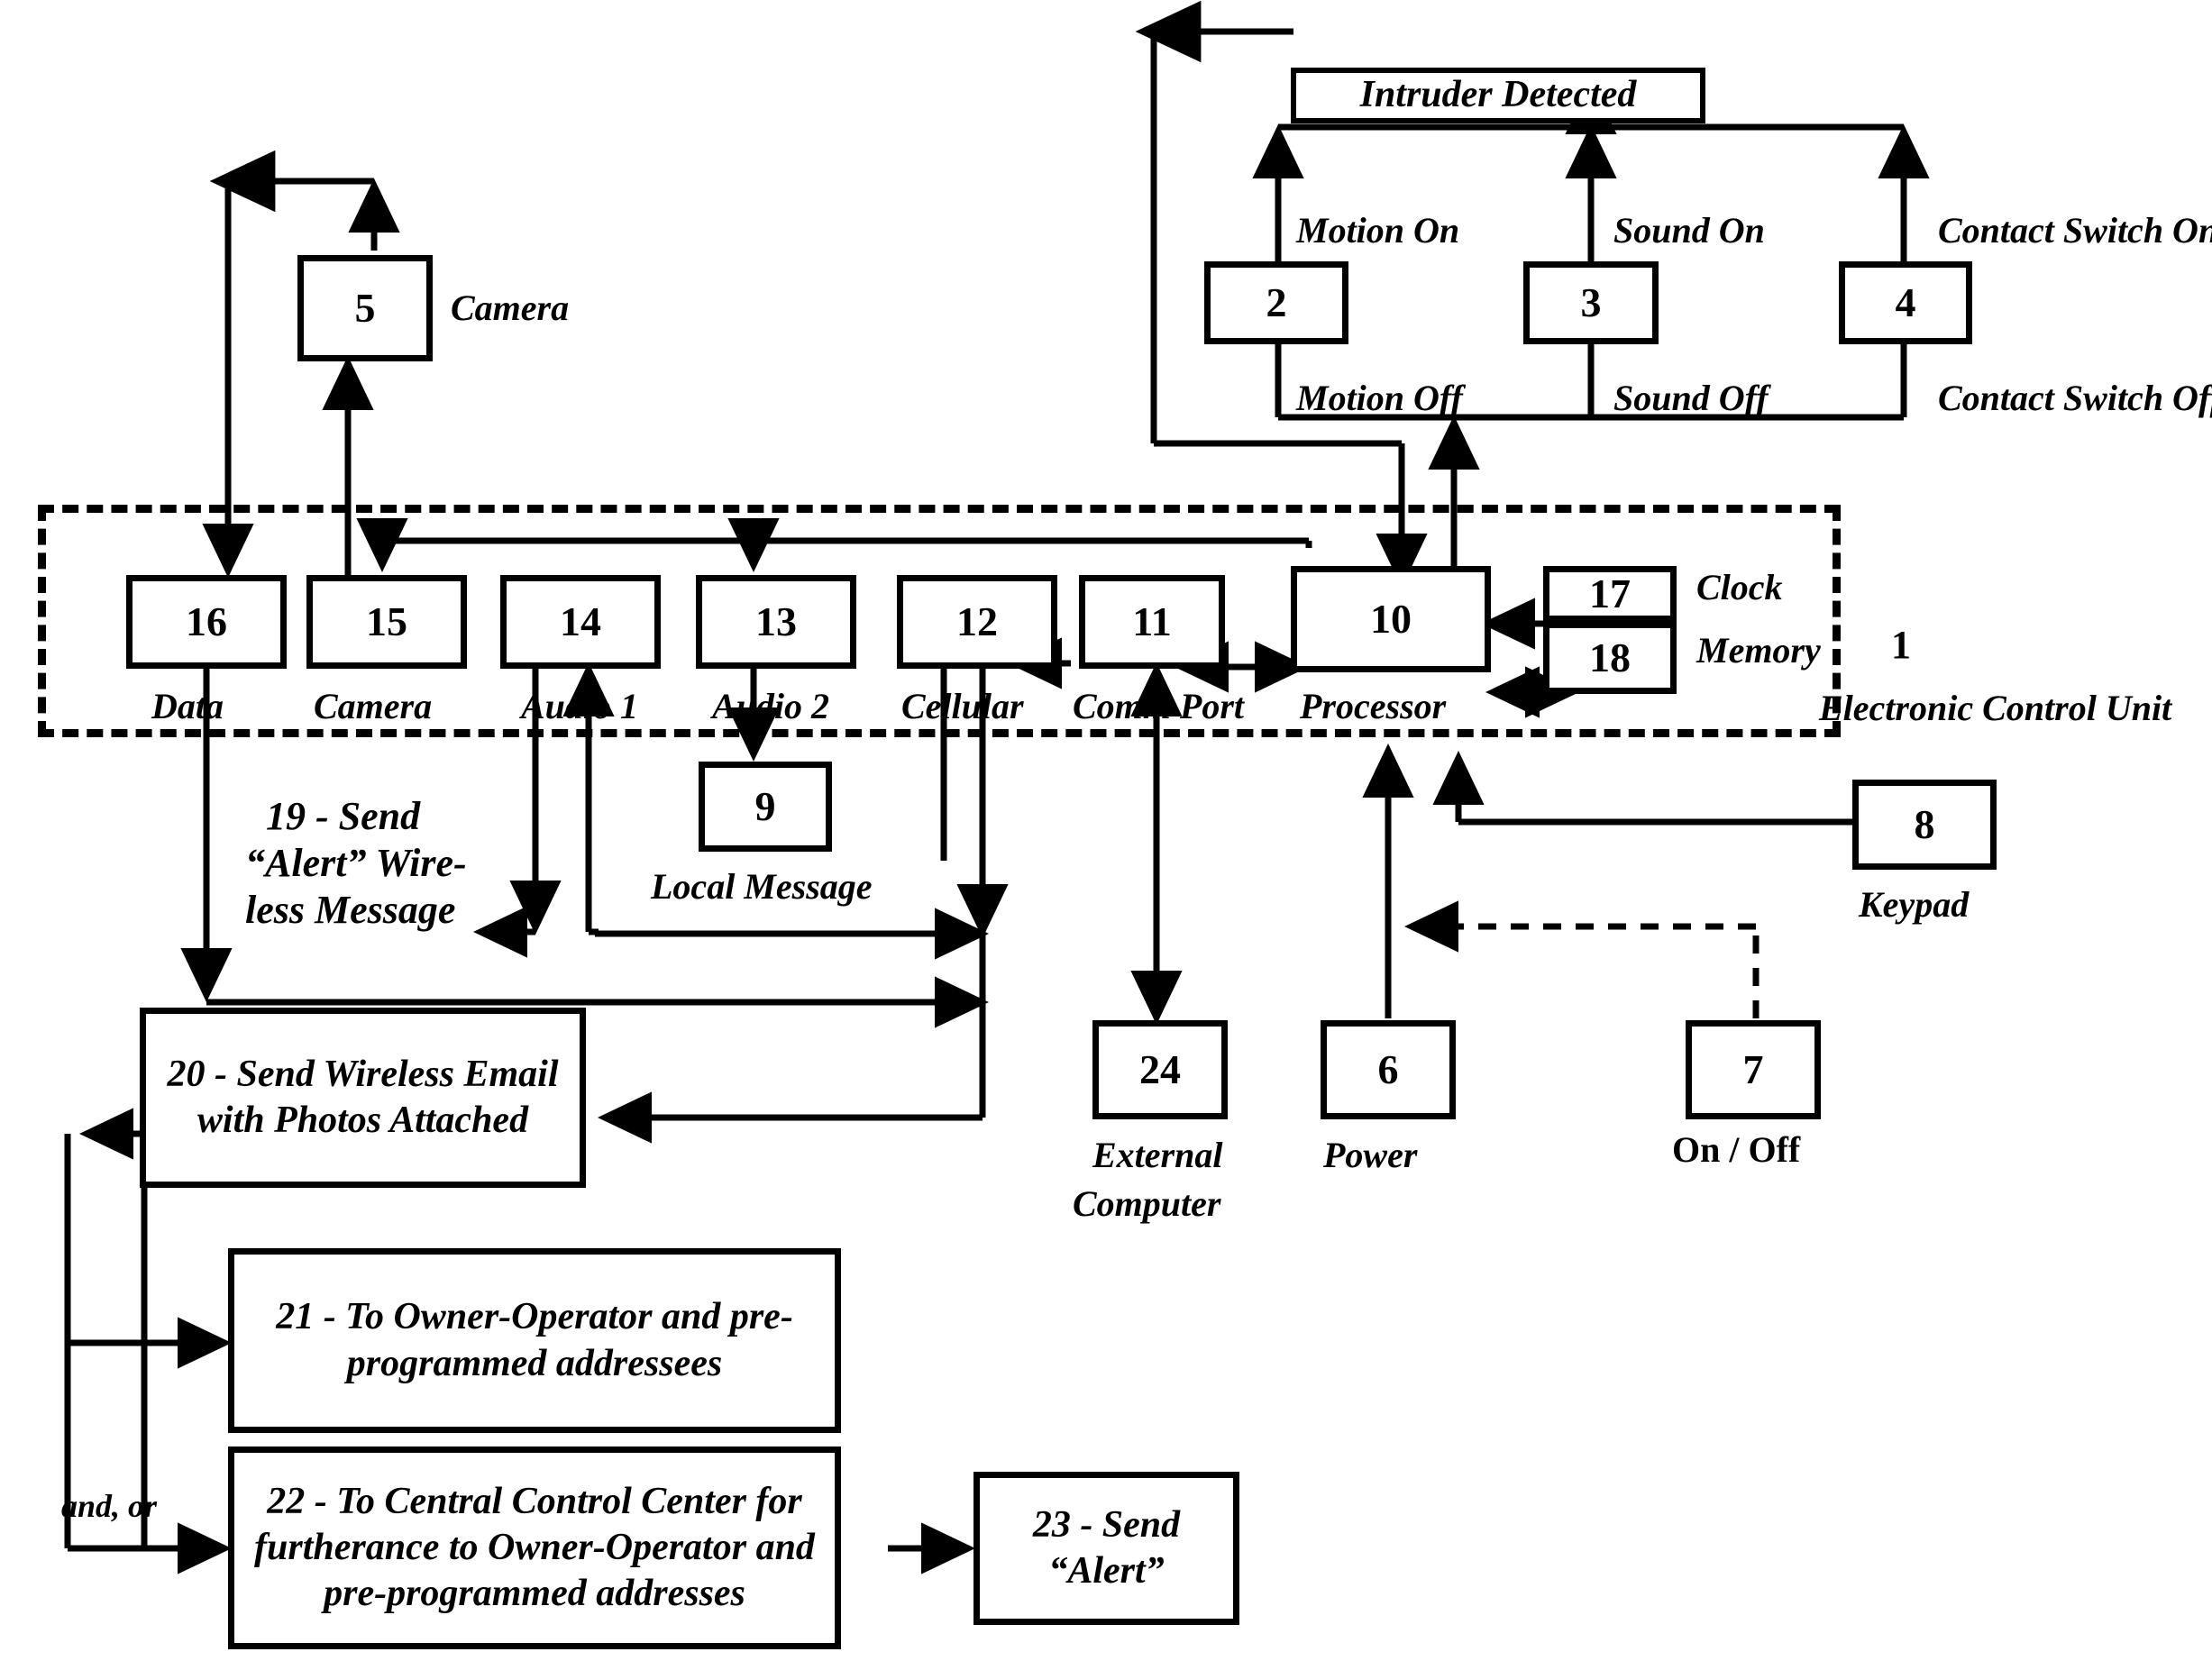  I want to click on sensor-2-ref: 2, so click(1276, 302).